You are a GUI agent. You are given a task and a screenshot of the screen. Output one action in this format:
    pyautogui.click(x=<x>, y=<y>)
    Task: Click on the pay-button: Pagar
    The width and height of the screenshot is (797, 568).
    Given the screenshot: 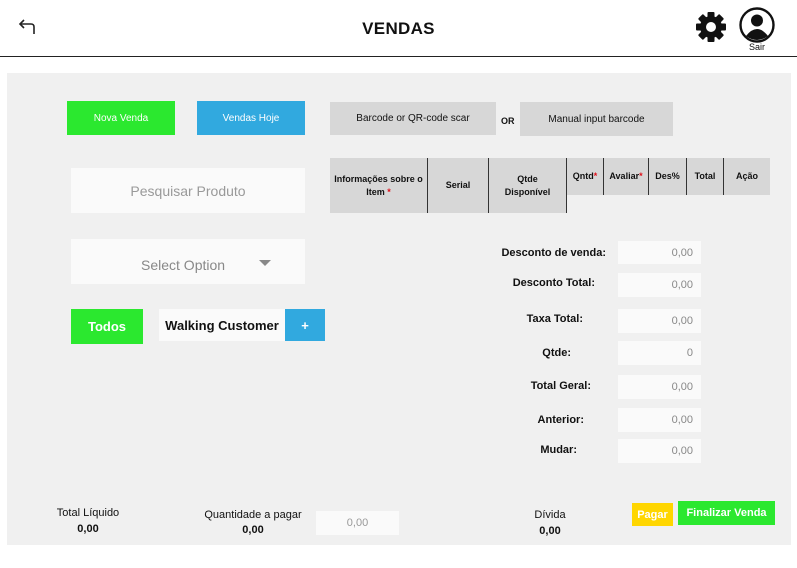 What is the action you would take?
    pyautogui.click(x=652, y=514)
    